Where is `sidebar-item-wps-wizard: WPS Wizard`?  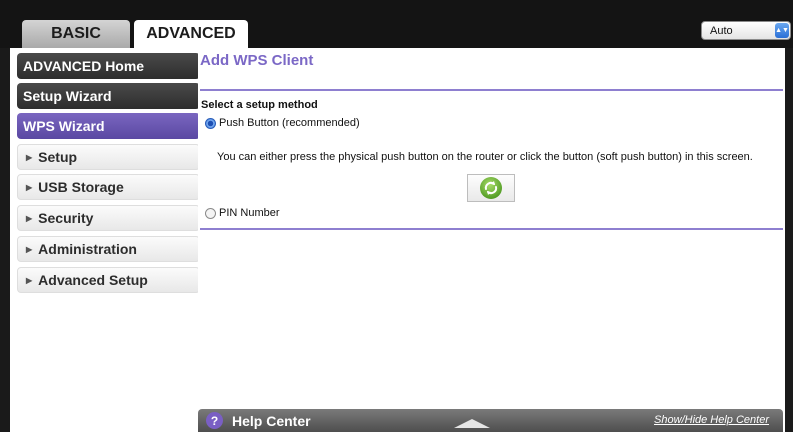 sidebar-item-wps-wizard: WPS Wizard is located at coordinates (108, 126).